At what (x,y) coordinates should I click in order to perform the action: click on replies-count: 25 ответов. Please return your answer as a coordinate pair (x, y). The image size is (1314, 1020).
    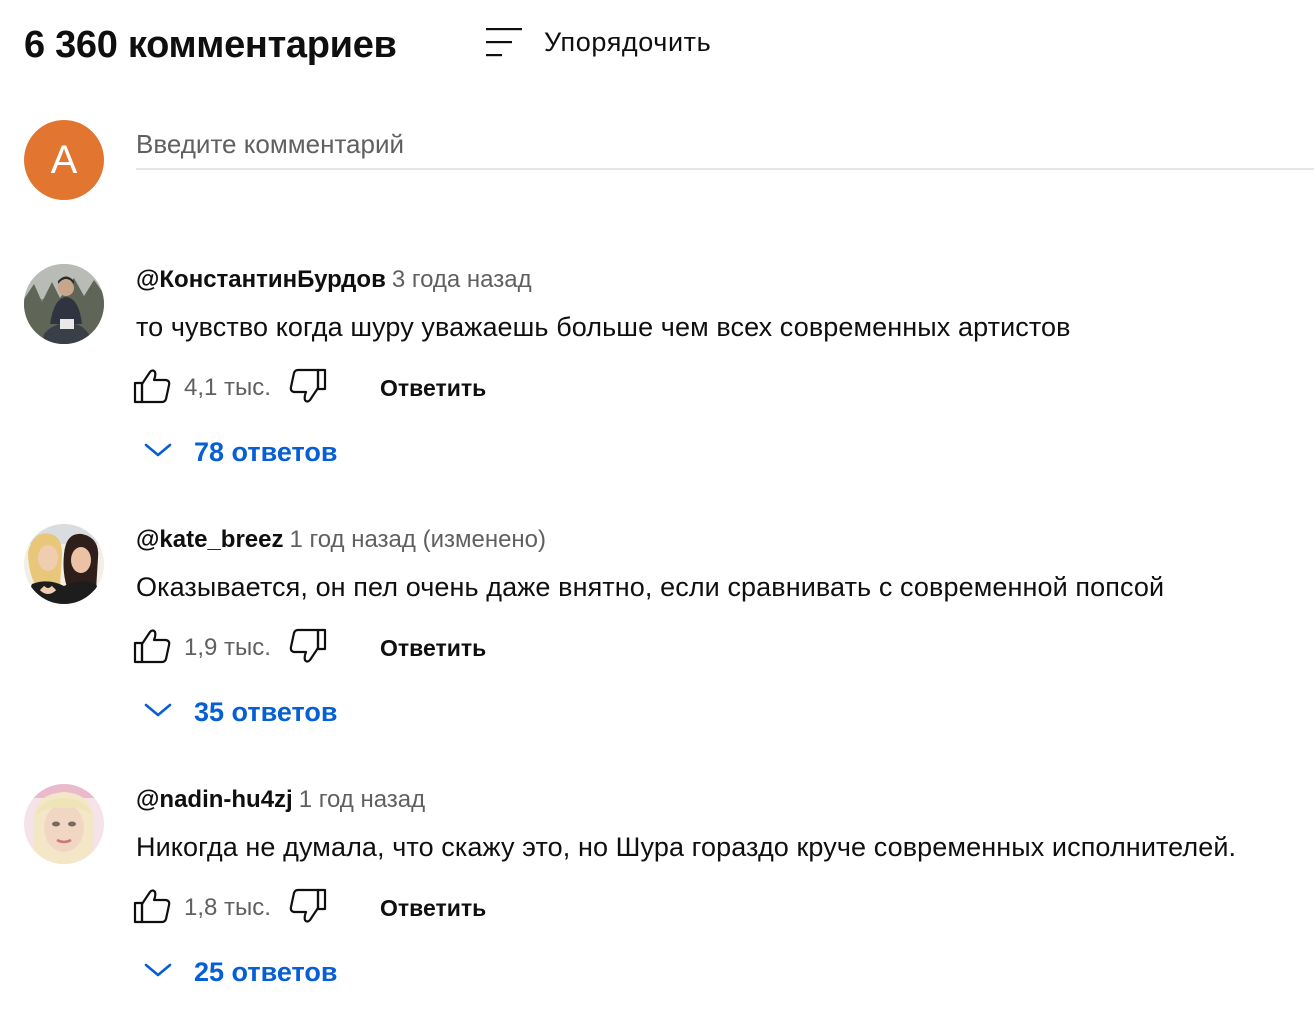
    Looking at the image, I should click on (266, 971).